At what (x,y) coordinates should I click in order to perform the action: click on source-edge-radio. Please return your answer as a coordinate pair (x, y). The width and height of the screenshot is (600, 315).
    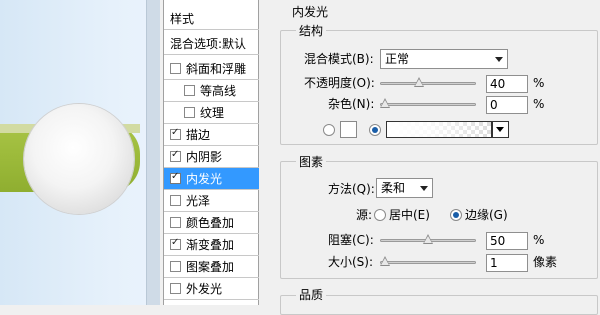
    Looking at the image, I should click on (456, 215).